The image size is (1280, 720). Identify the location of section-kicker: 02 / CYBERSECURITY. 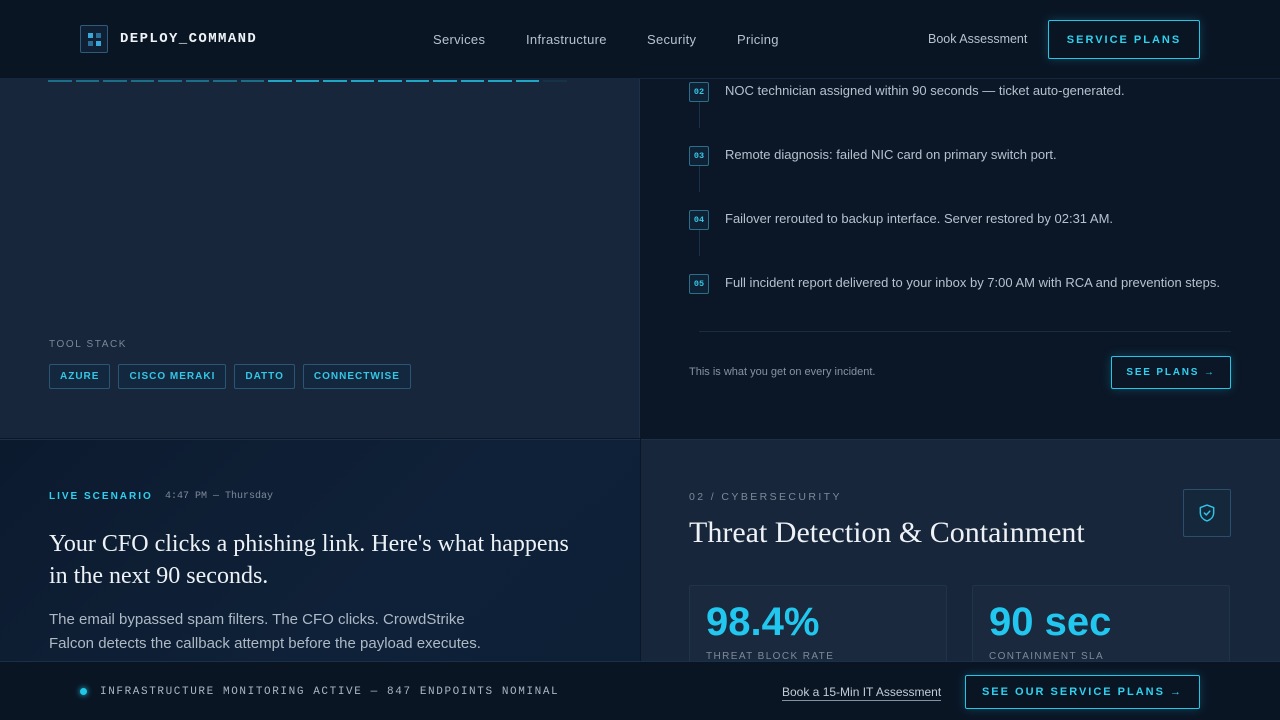
(765, 497).